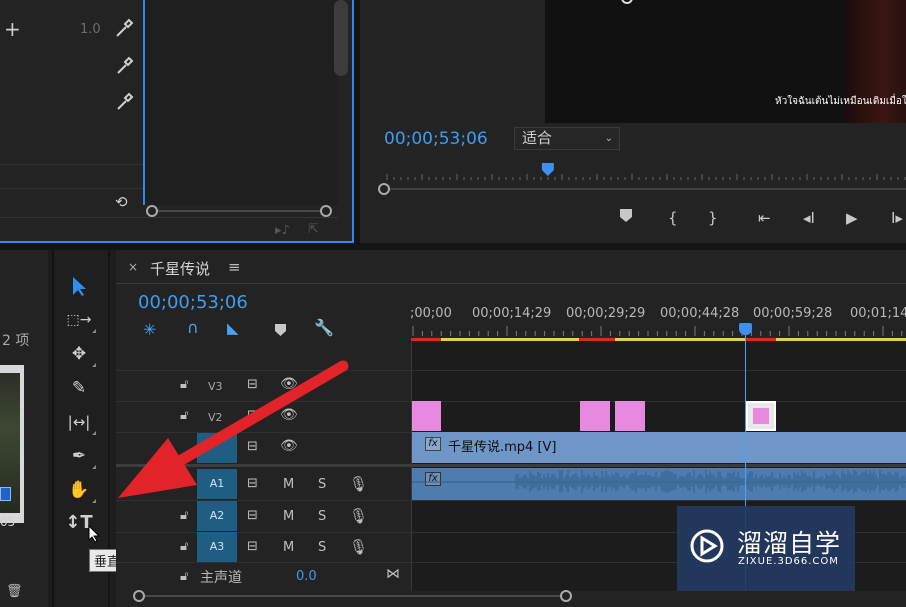 This screenshot has height=607, width=906. Describe the element at coordinates (234, 267) in the screenshot. I see `tab-menu-icon: ≡` at that location.